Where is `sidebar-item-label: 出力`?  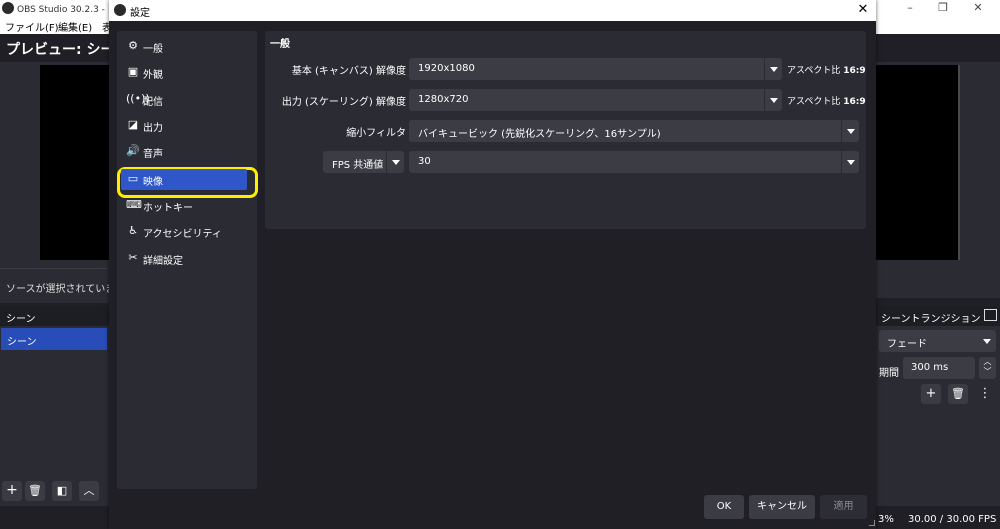
sidebar-item-label: 出力 is located at coordinates (153, 128).